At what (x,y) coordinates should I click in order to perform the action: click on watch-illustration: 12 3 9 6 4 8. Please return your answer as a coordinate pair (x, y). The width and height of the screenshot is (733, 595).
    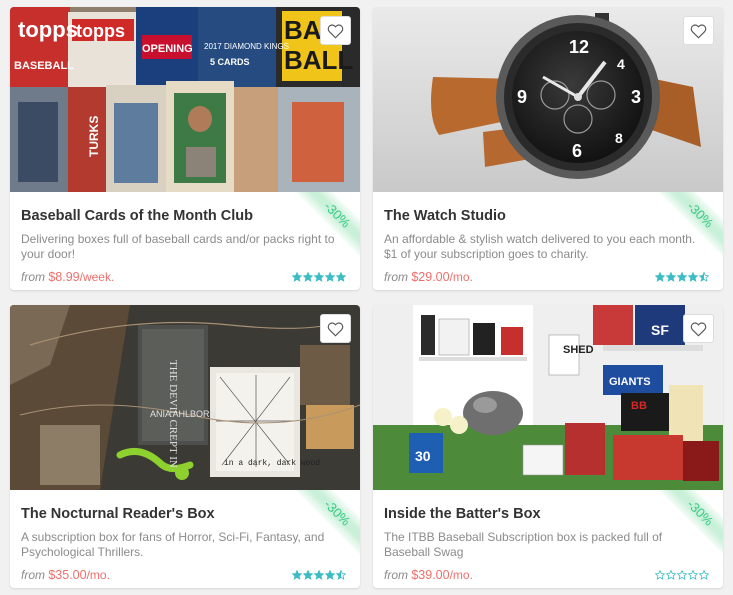
    Looking at the image, I should click on (548, 99).